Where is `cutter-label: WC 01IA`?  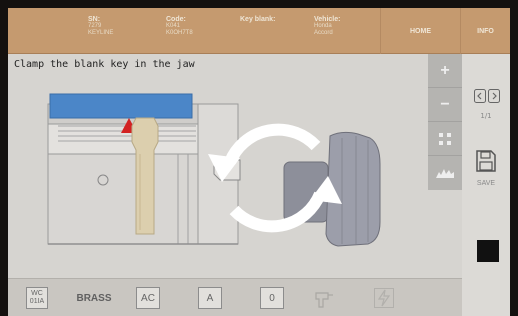 cutter-label: WC 01IA is located at coordinates (37, 298).